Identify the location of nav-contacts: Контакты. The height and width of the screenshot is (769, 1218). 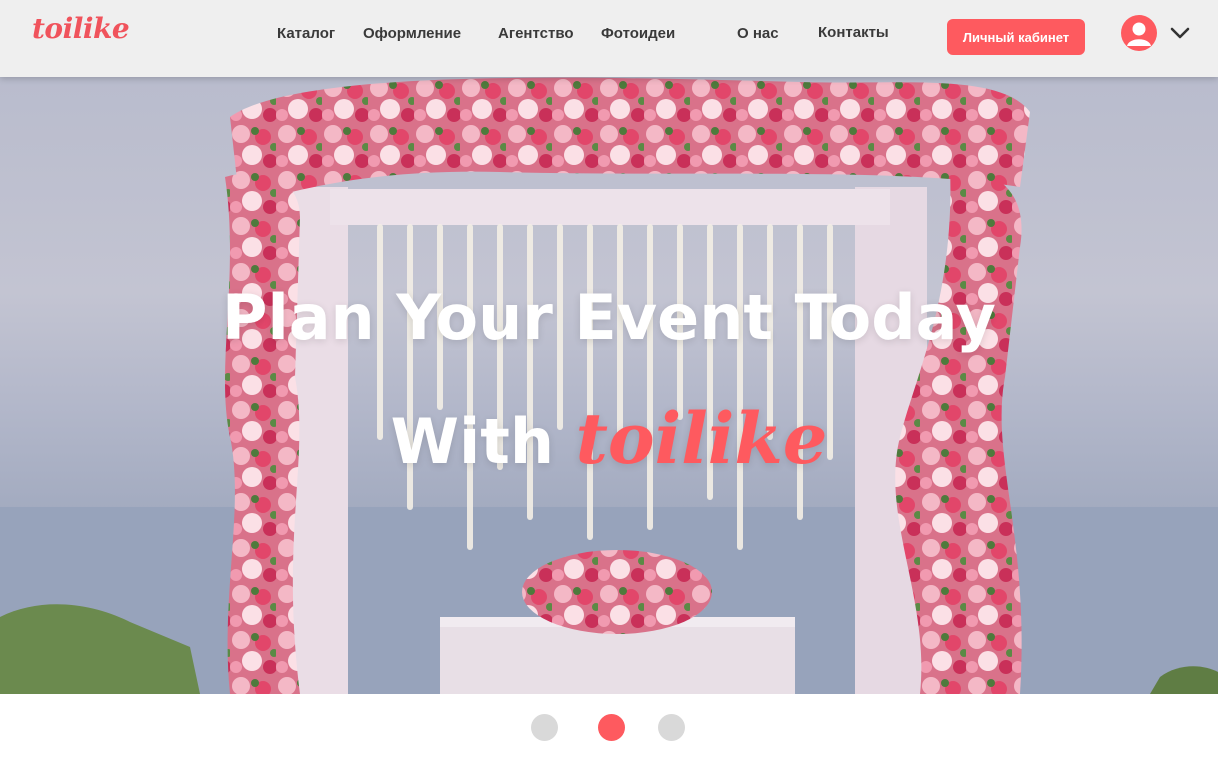
(853, 32).